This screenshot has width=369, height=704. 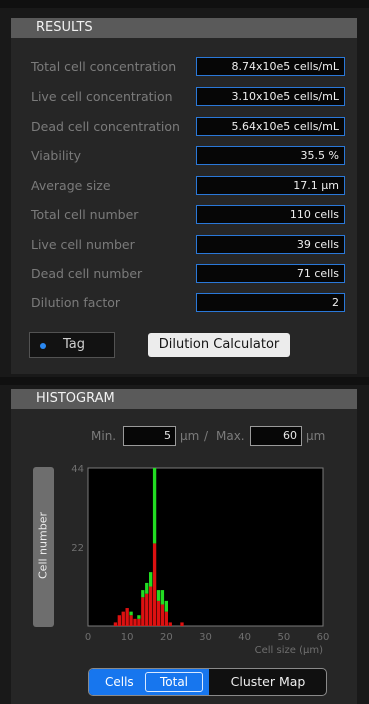 I want to click on min-size-input: 5, so click(x=149, y=436).